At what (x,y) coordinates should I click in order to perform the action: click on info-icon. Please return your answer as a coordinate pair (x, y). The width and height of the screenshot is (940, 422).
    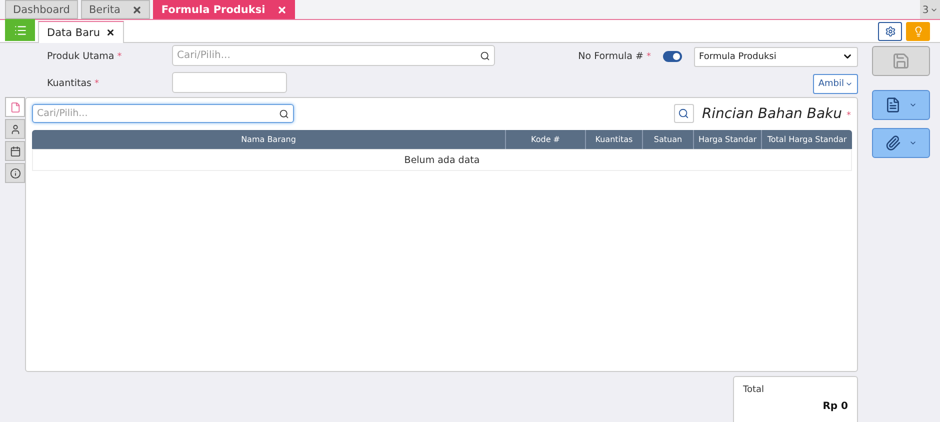
    Looking at the image, I should click on (15, 173).